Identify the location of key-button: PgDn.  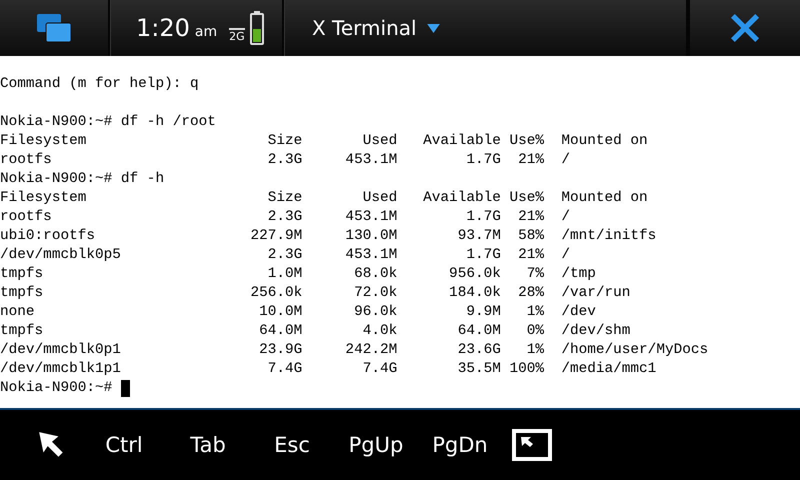
(460, 445).